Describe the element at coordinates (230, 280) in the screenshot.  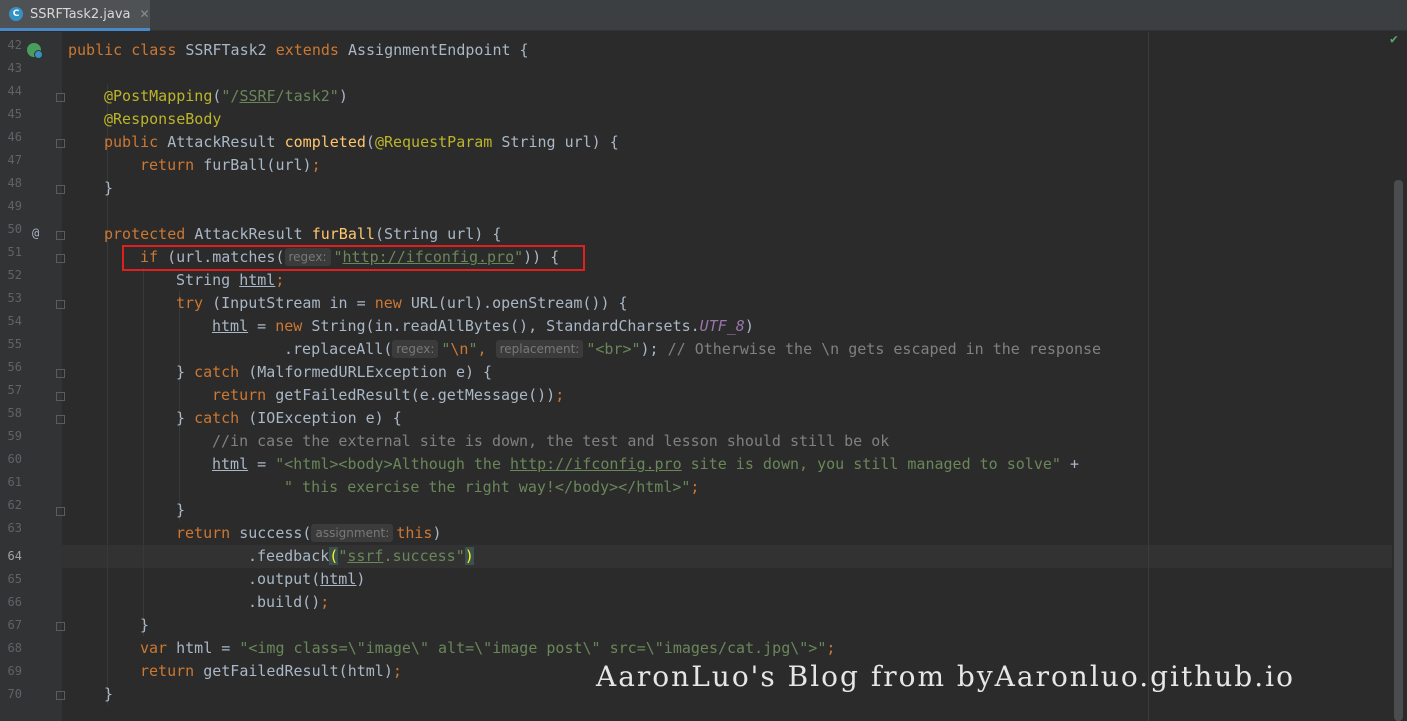
I see `code-line-52: String html;` at that location.